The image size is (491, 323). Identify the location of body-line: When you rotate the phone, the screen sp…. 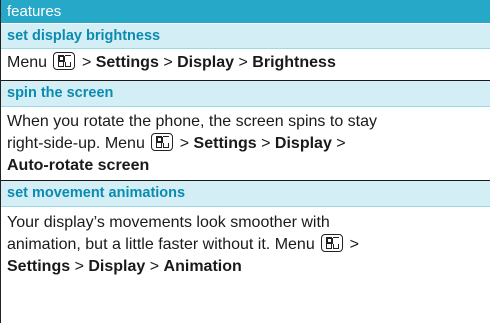
(192, 121).